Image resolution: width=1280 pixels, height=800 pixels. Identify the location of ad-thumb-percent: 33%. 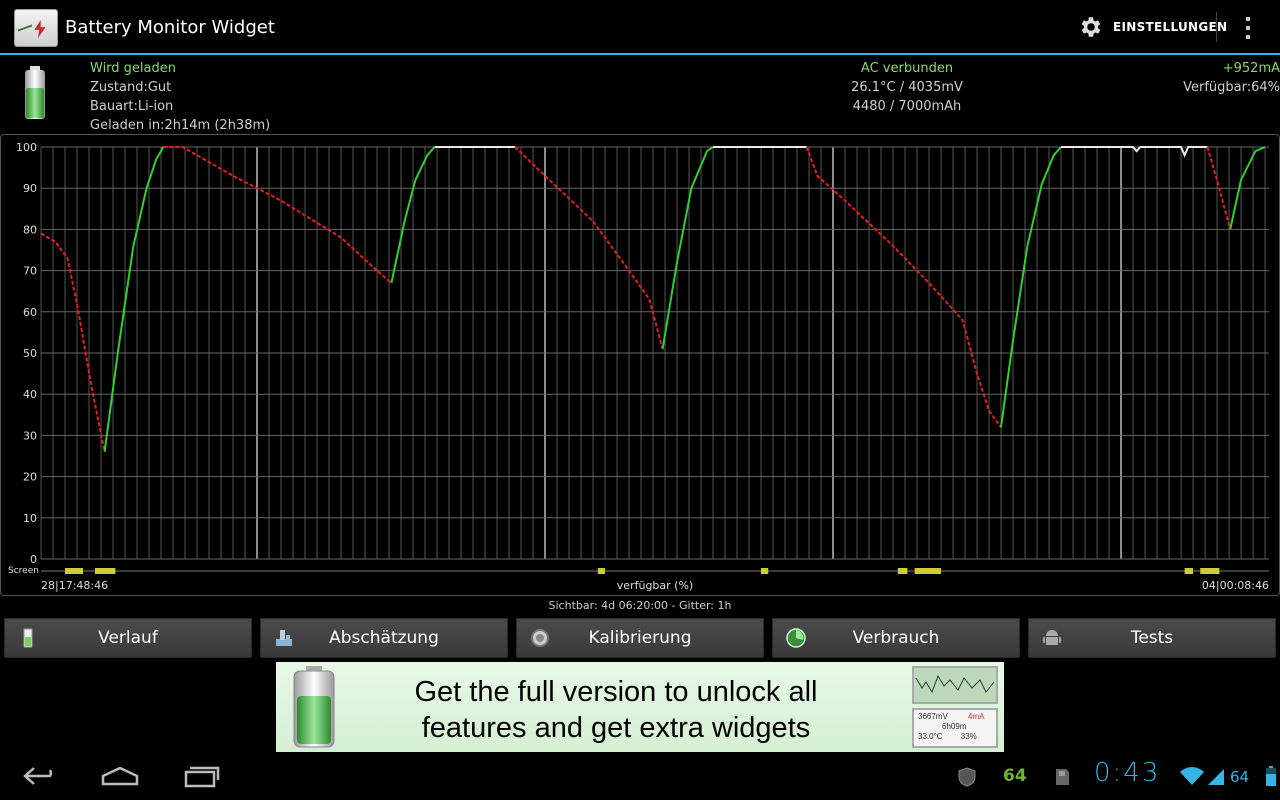
(968, 736).